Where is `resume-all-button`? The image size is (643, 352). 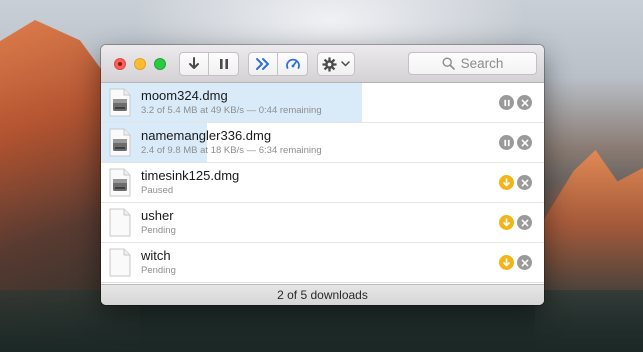 resume-all-button is located at coordinates (263, 64).